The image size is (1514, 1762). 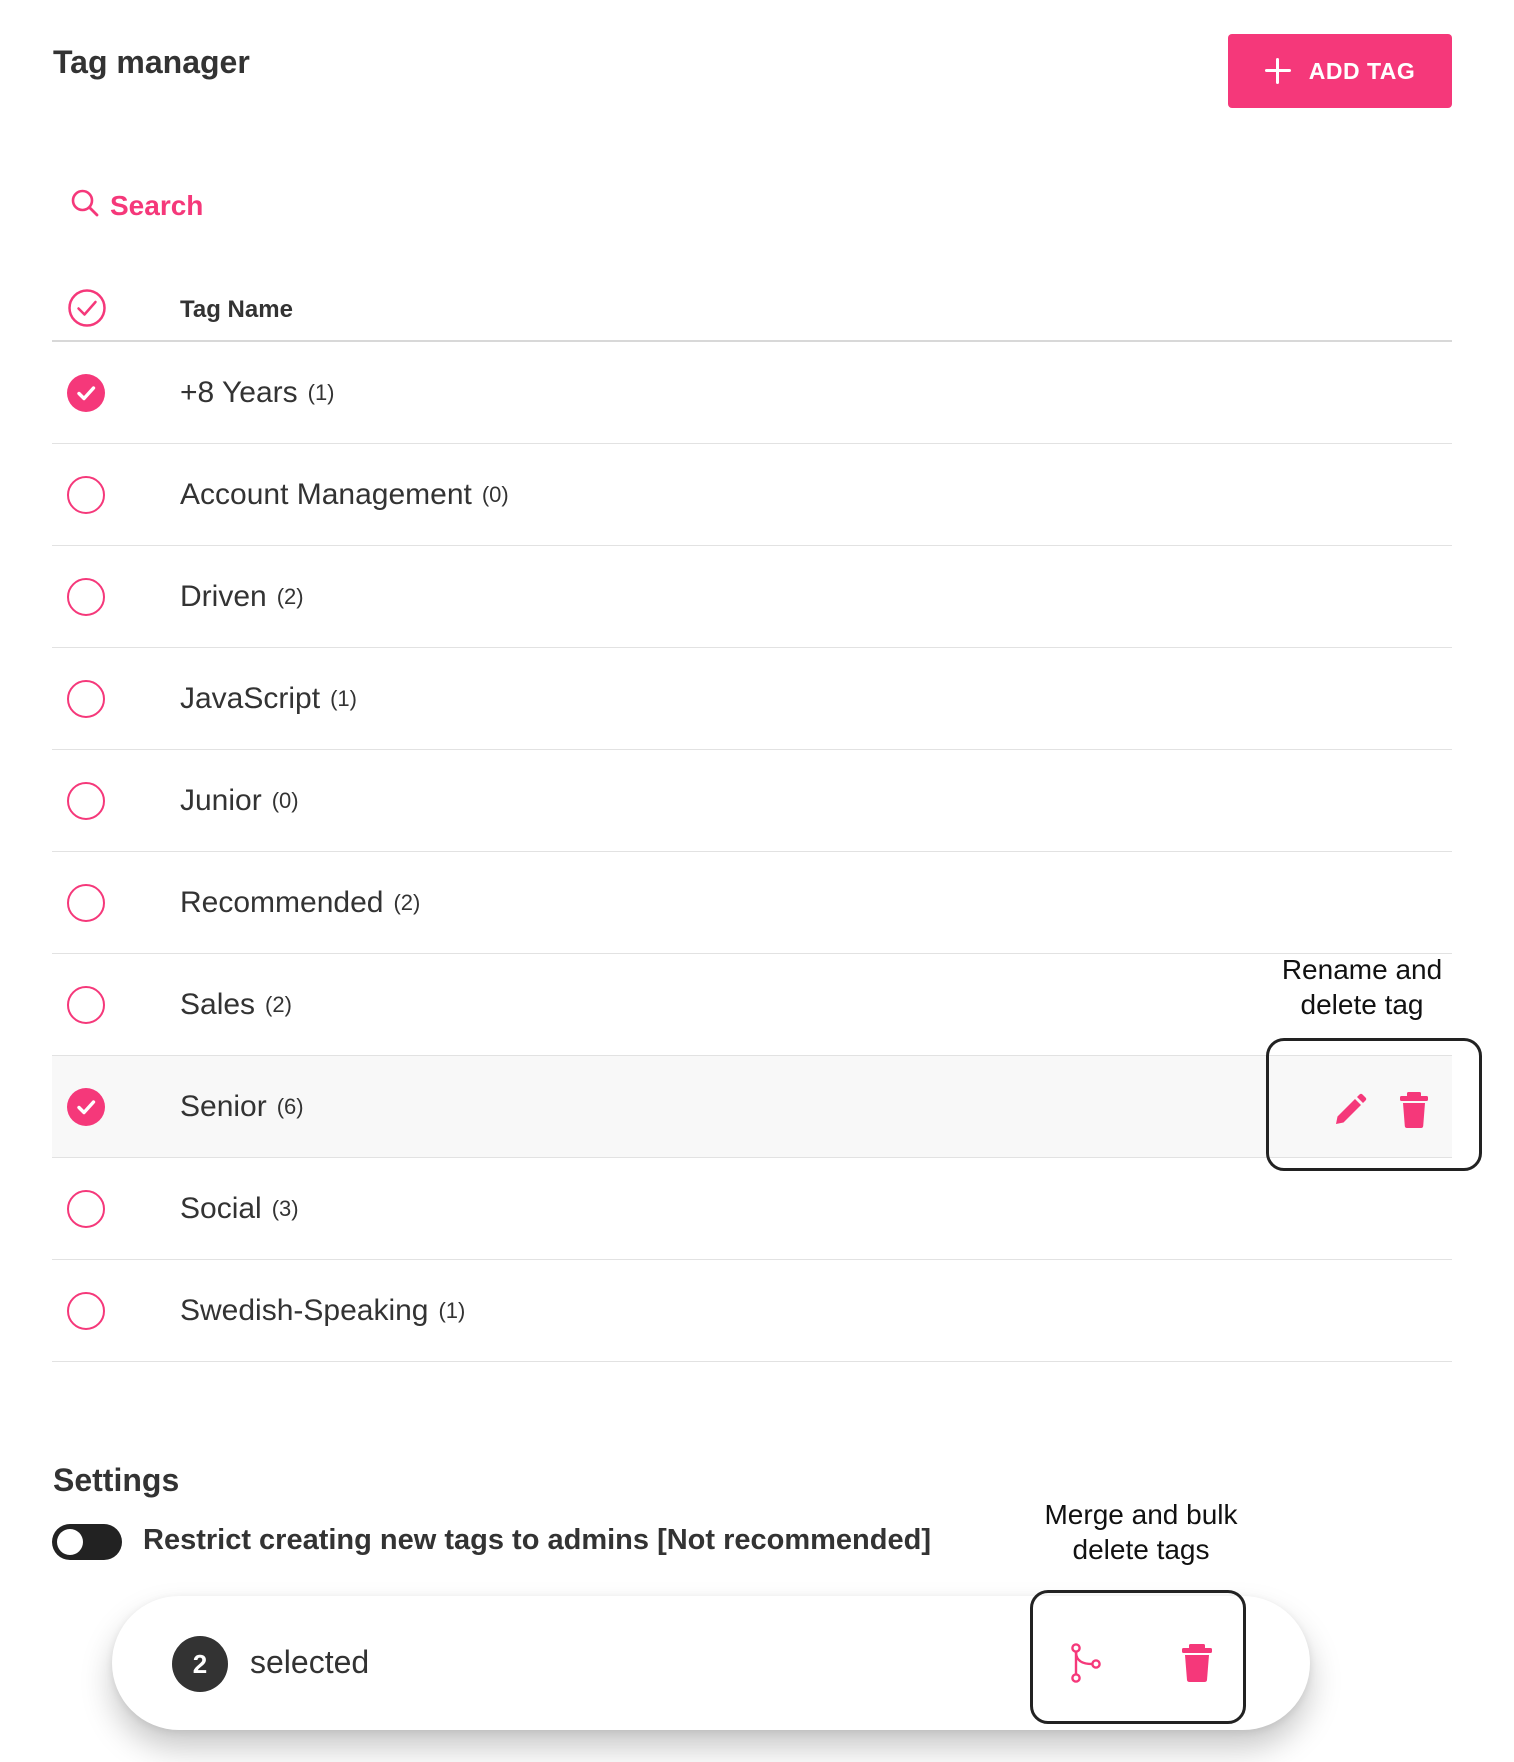 What do you see at coordinates (236, 309) in the screenshot?
I see `column-header-tag-name: Tag Name` at bounding box center [236, 309].